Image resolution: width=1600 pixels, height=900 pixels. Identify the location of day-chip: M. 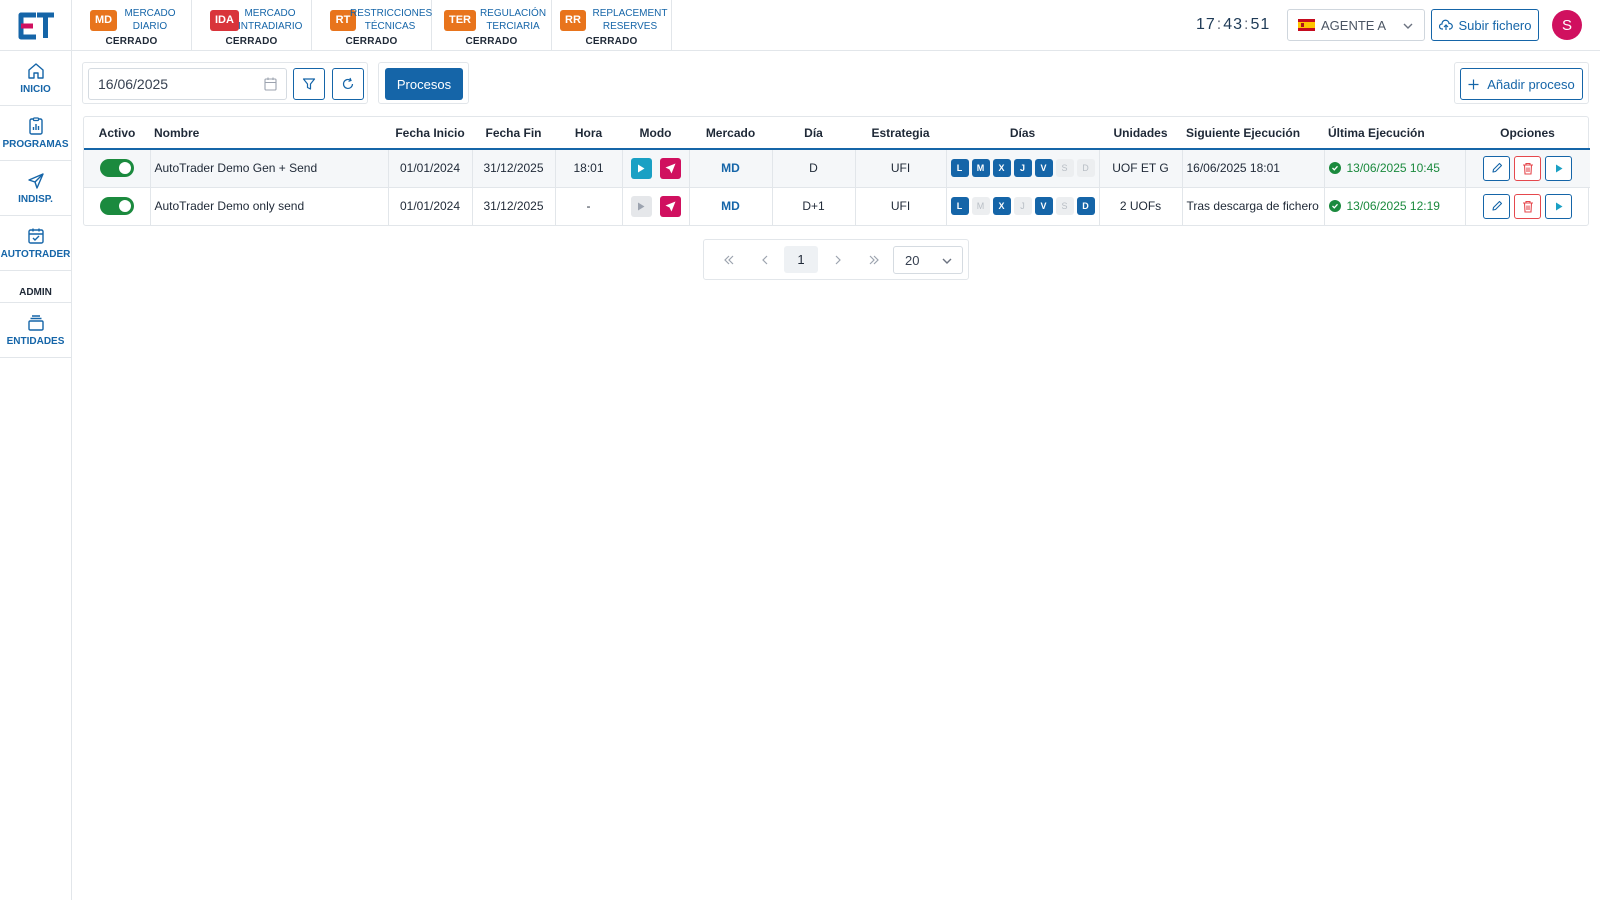
(980, 206).